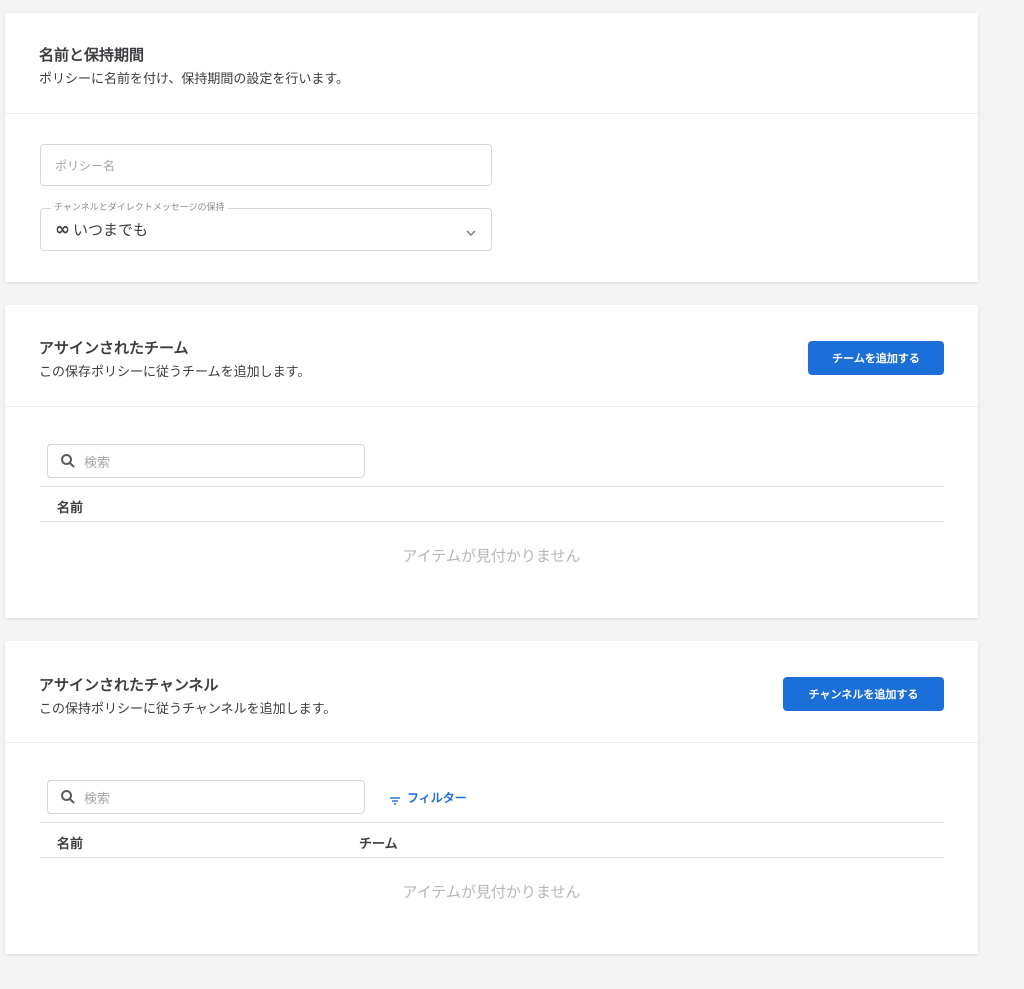 This screenshot has width=1024, height=989. What do you see at coordinates (139, 208) in the screenshot?
I see `retention-label: チャンネルとダイレクトメッセージの保持` at bounding box center [139, 208].